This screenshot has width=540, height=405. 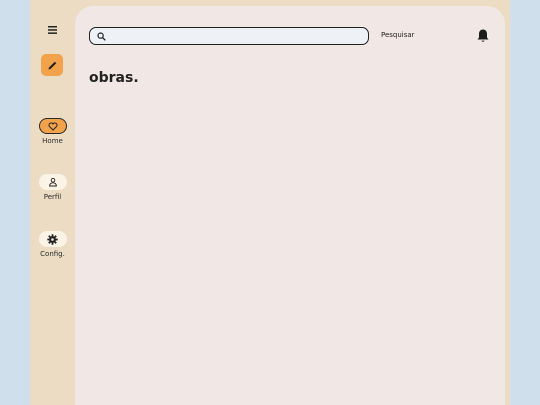 I want to click on user-icon, so click(x=52, y=182).